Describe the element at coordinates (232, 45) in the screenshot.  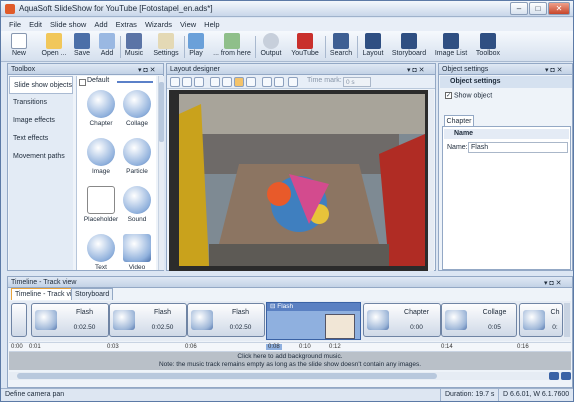
I see `play-from-here-button: ... from here` at that location.